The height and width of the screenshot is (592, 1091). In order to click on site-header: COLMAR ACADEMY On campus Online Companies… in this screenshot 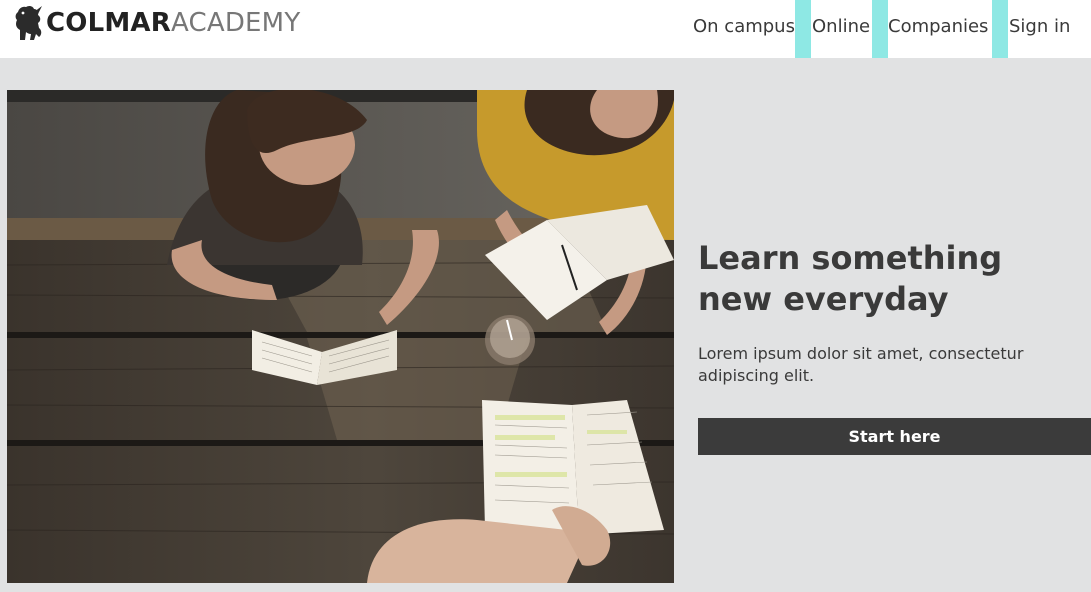, I will do `click(545, 29)`.